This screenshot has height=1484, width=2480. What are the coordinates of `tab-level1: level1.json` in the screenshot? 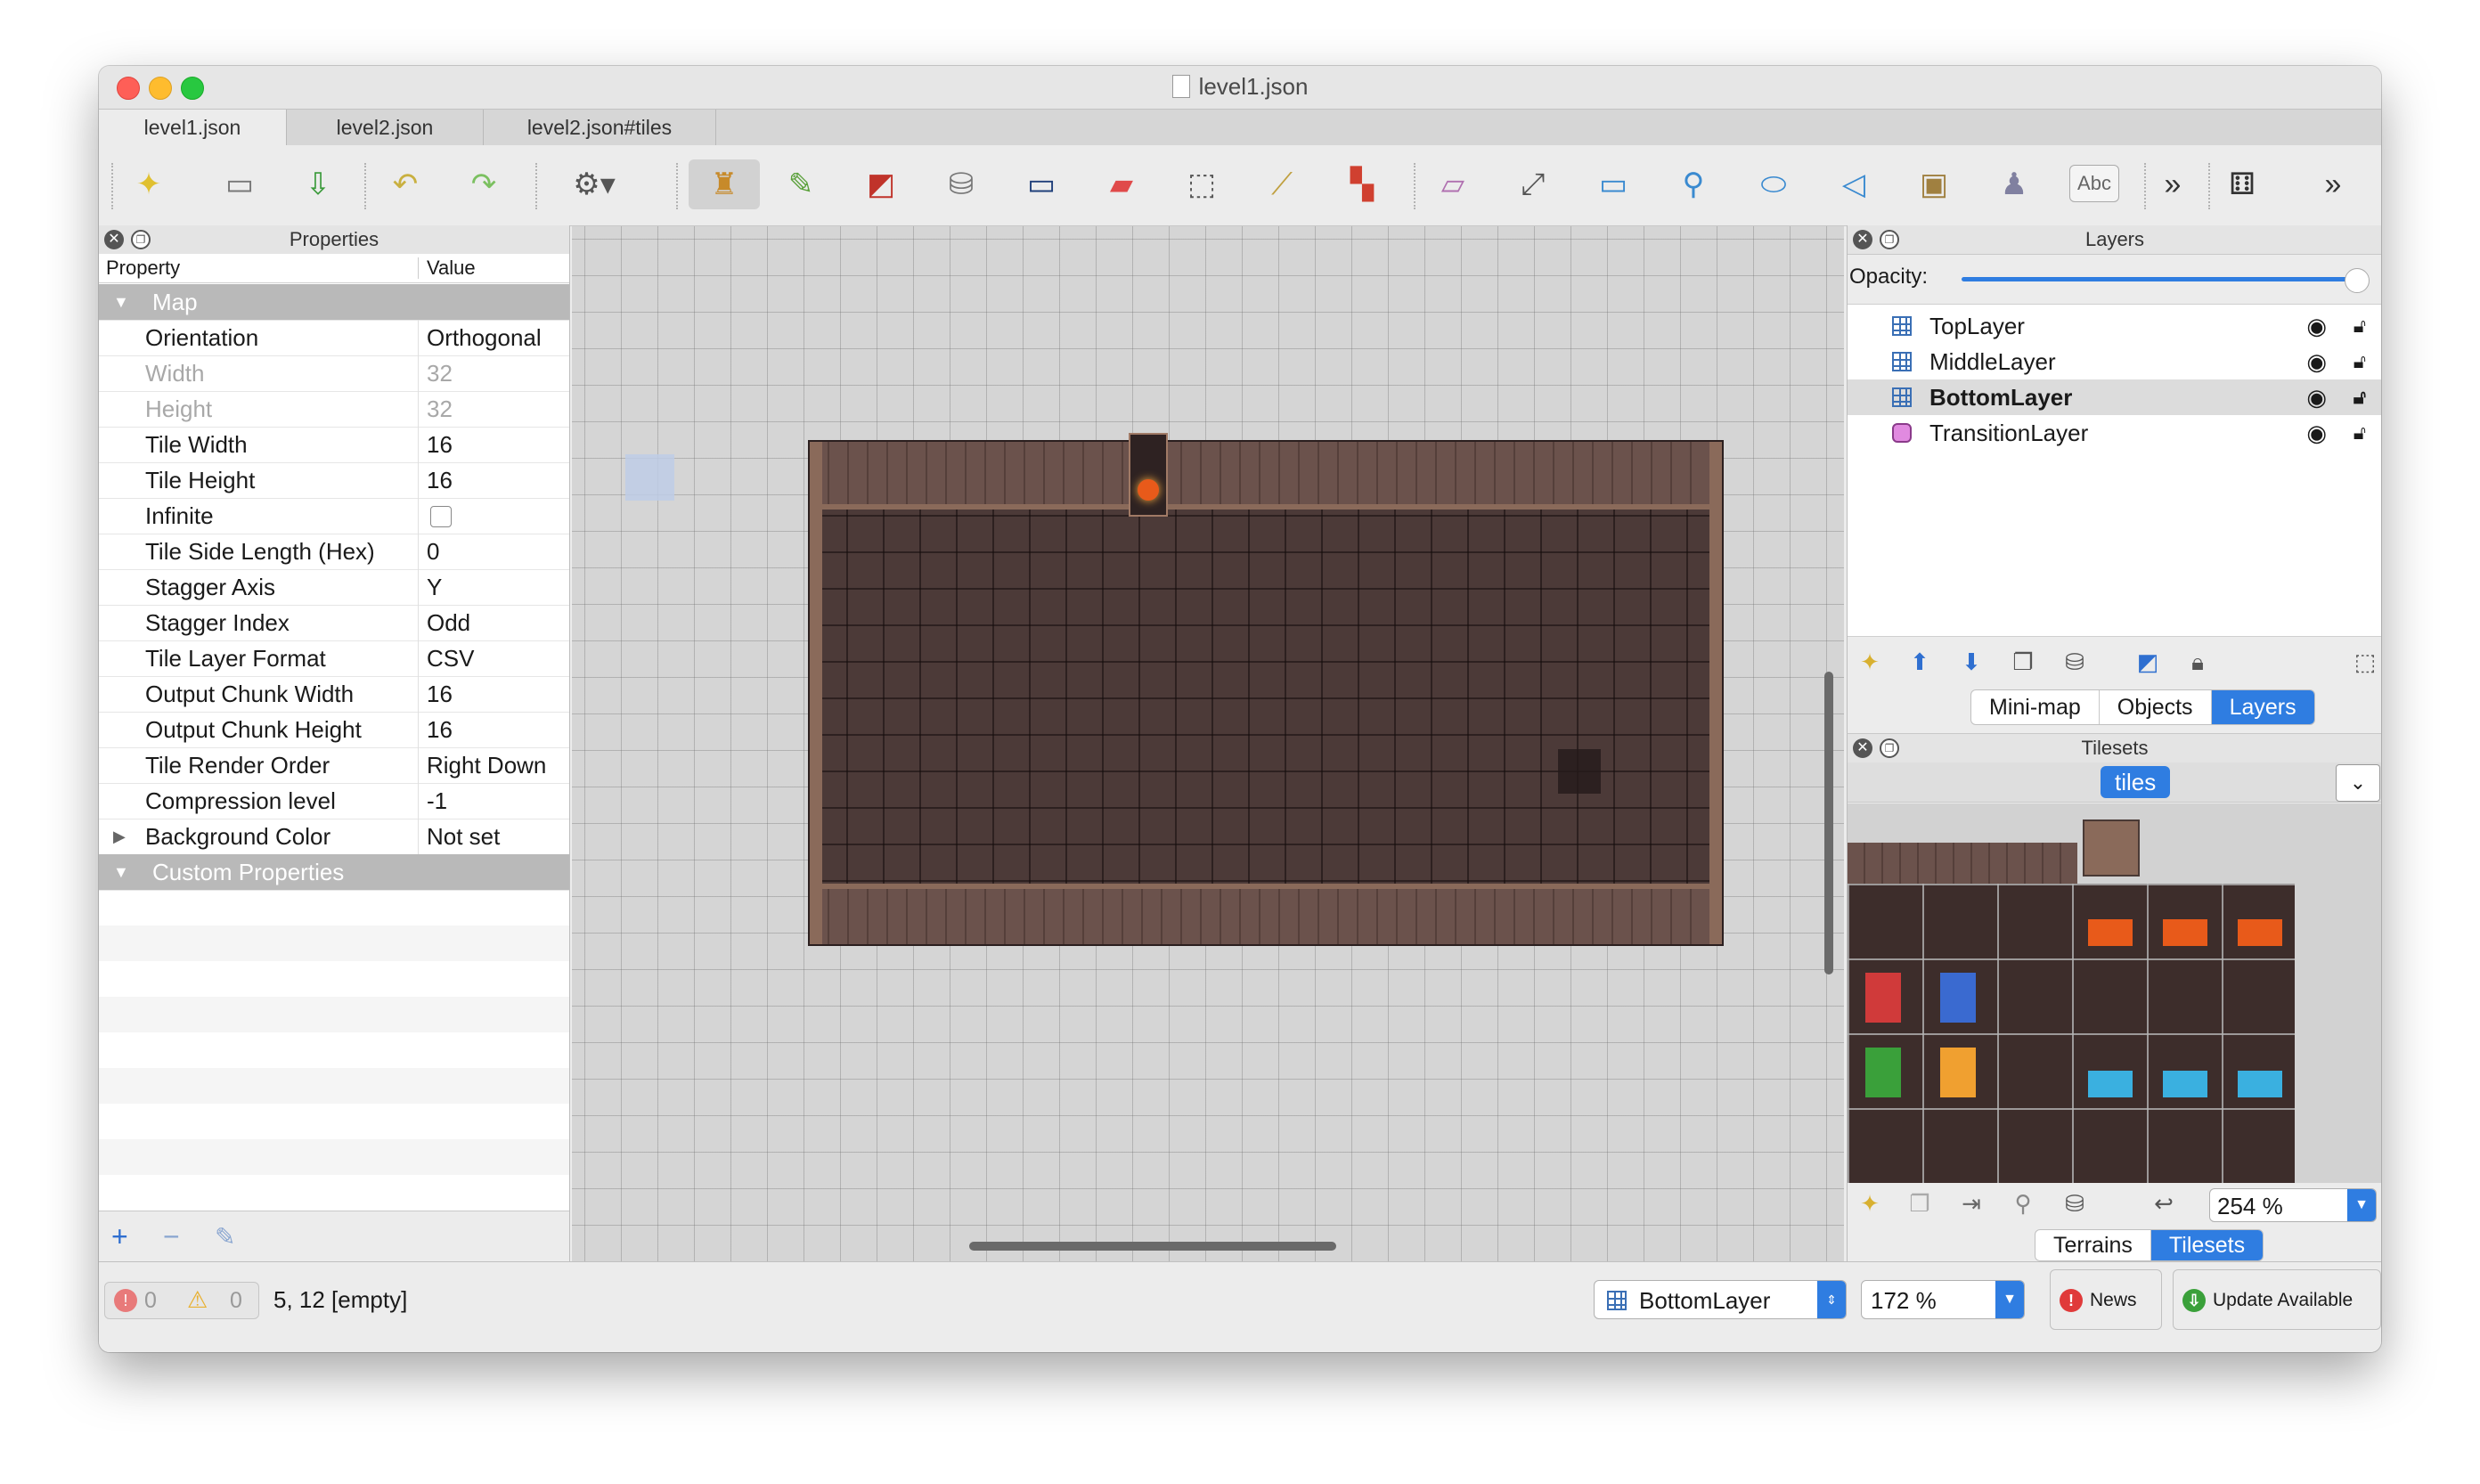 It's located at (193, 128).